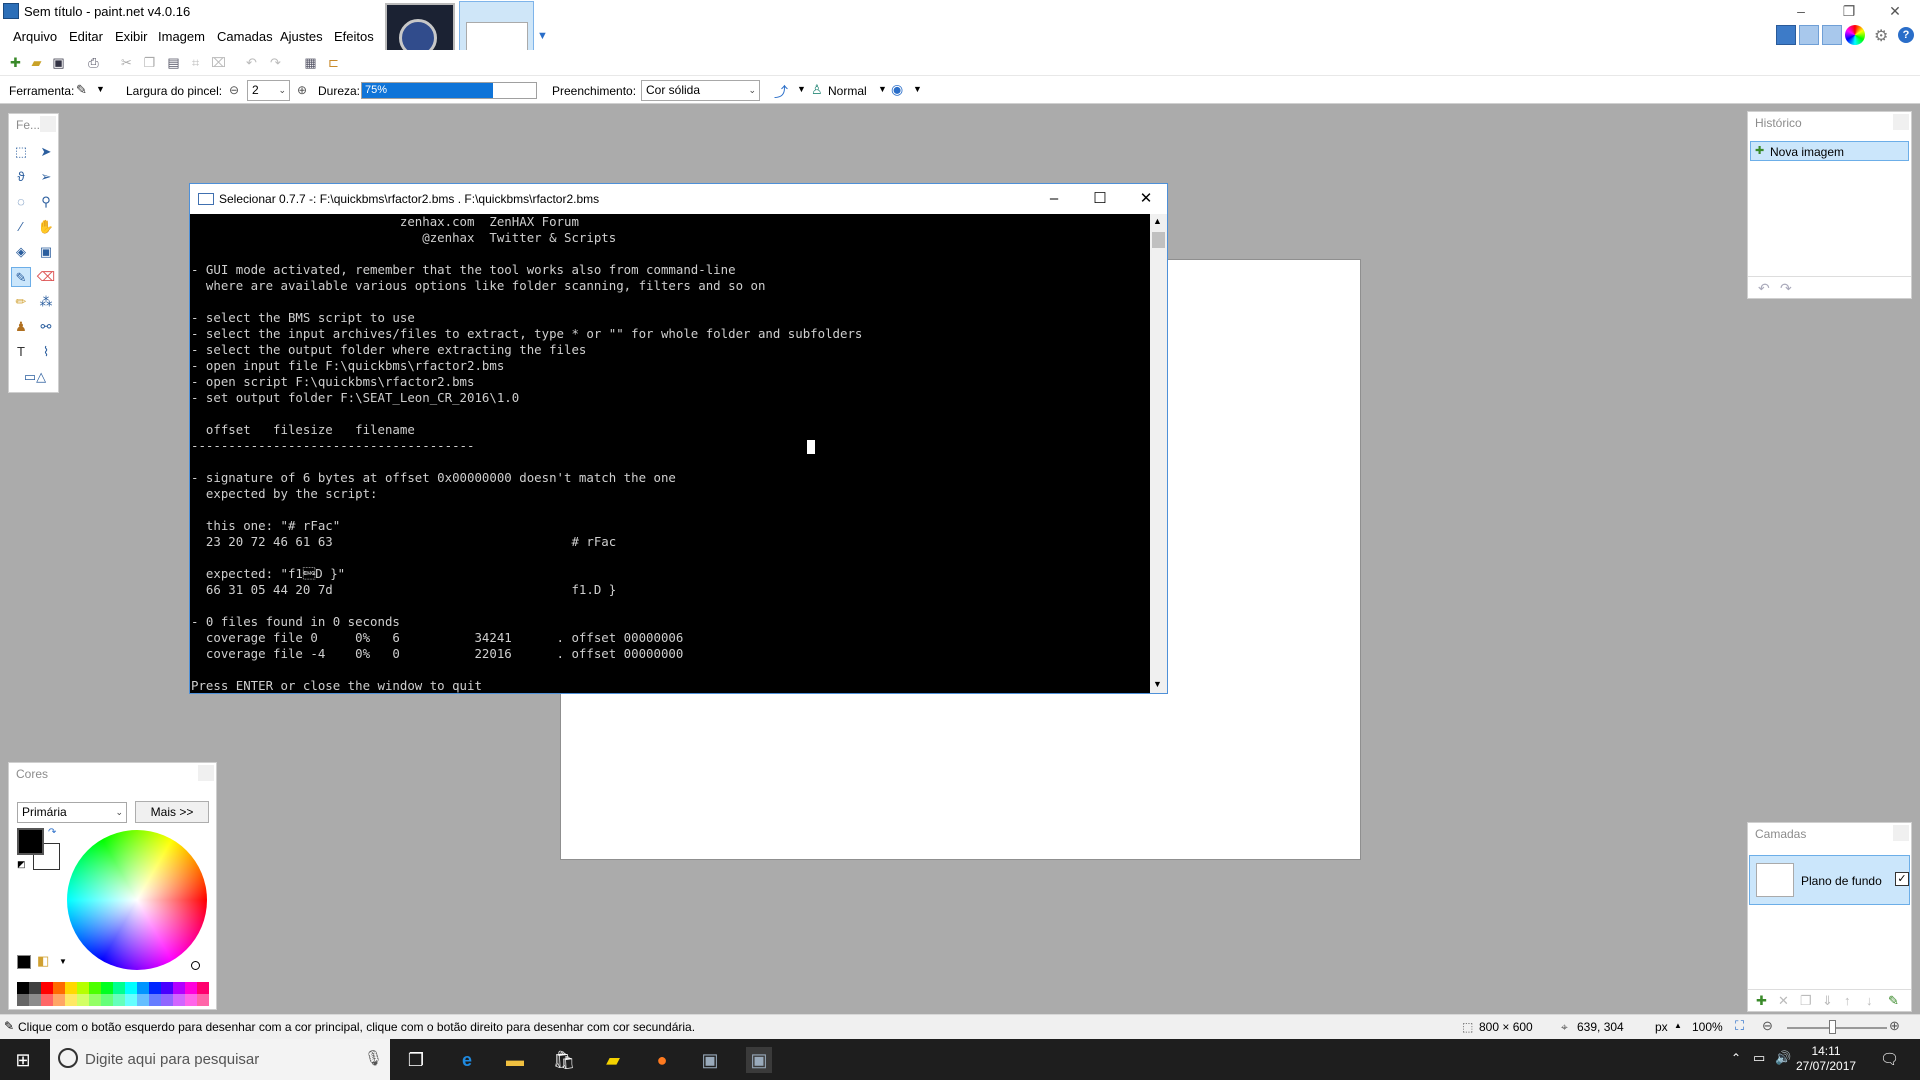 The height and width of the screenshot is (1080, 1920). Describe the element at coordinates (847, 91) in the screenshot. I see `blend-mode-value: Normal` at that location.